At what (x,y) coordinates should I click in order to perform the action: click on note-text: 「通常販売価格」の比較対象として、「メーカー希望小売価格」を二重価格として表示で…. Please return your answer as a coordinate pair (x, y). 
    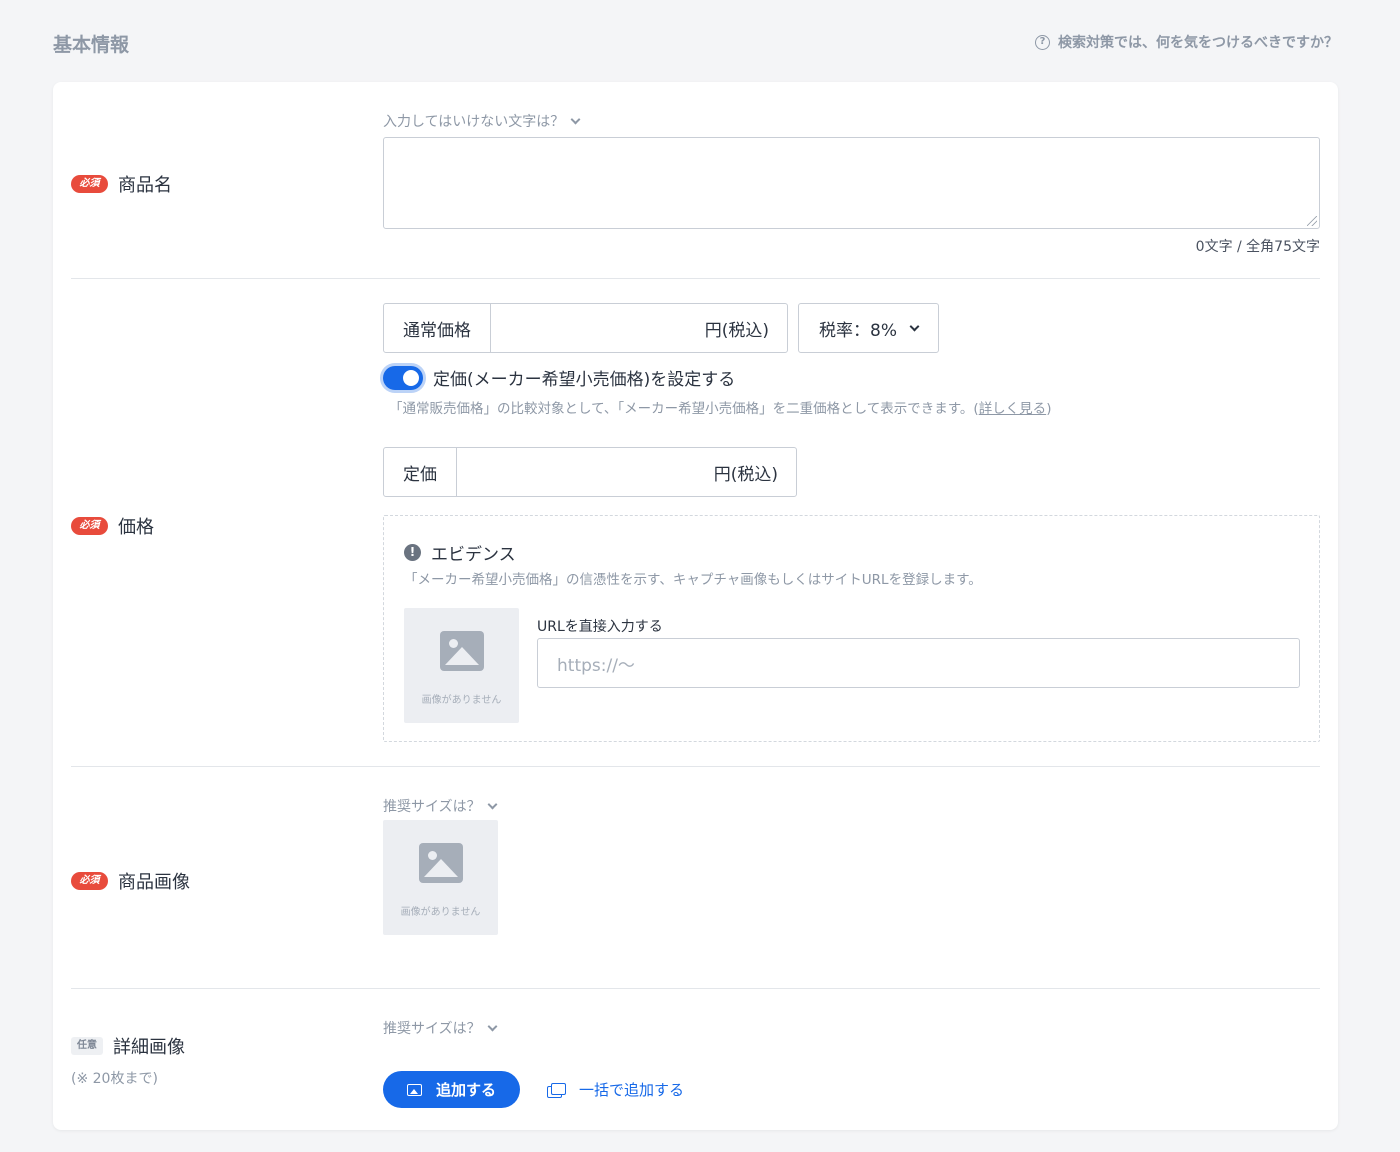
    Looking at the image, I should click on (684, 409).